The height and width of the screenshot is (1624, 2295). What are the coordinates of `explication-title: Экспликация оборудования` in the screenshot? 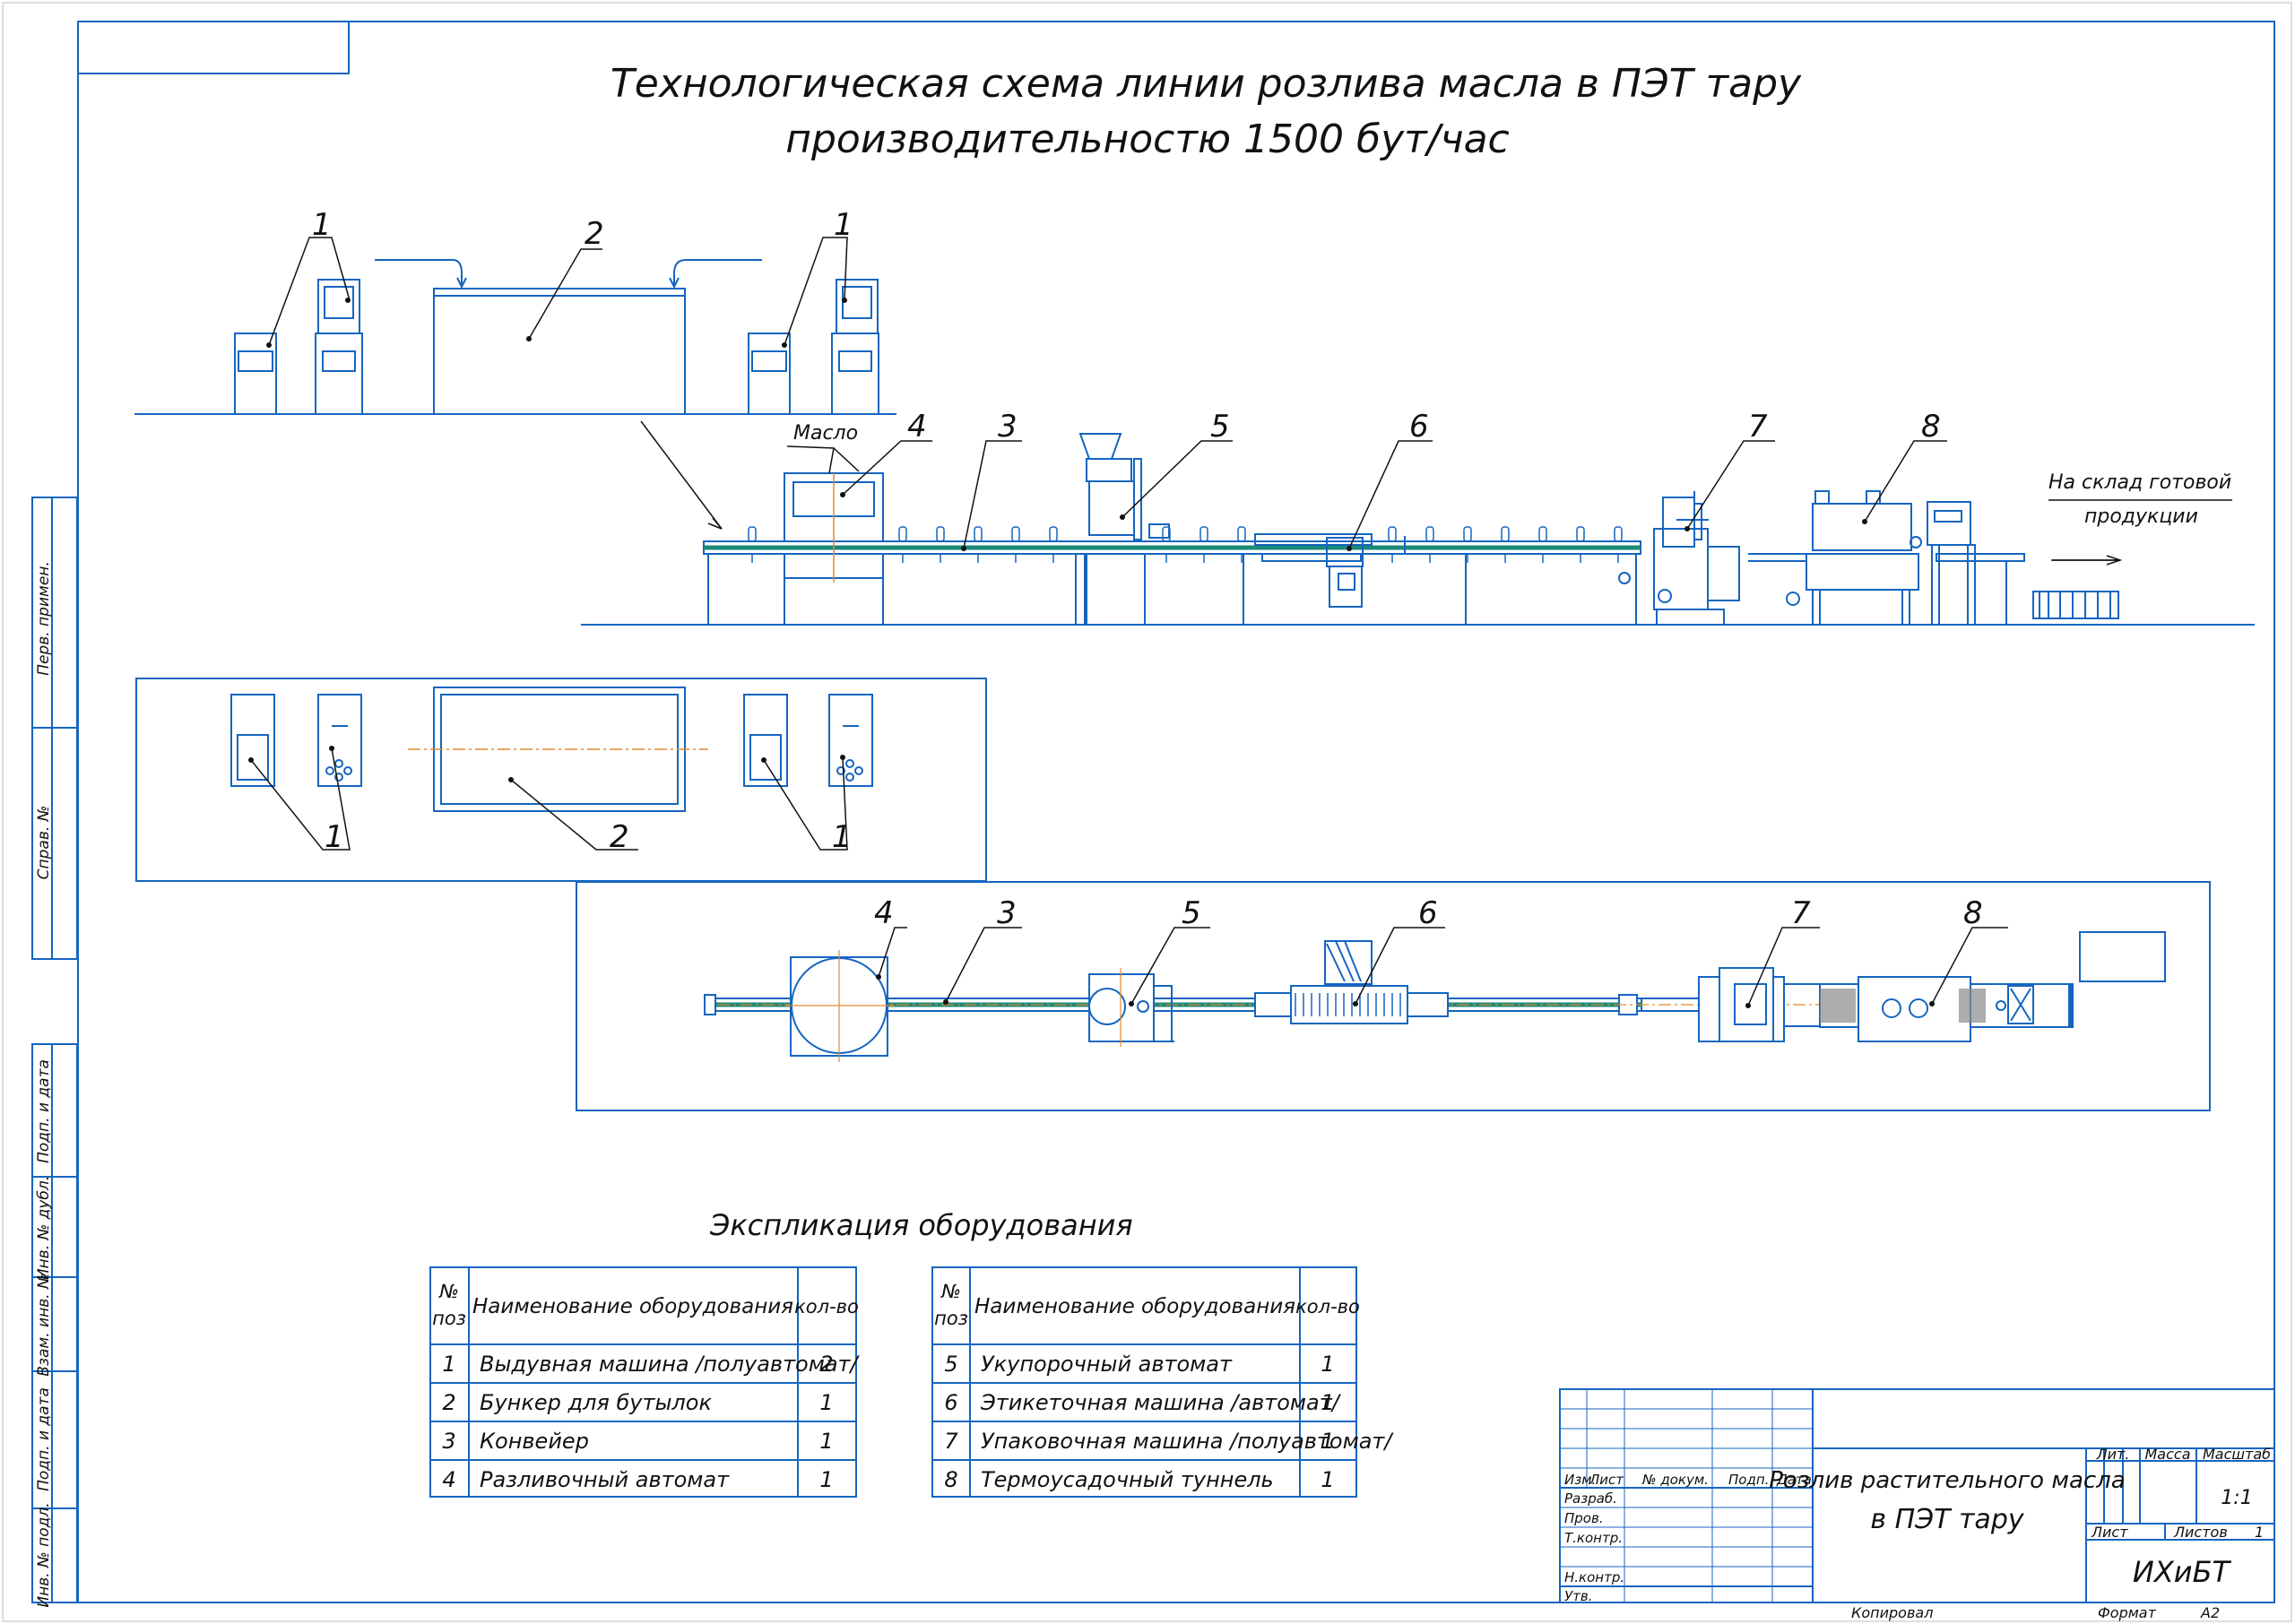 It's located at (921, 1225).